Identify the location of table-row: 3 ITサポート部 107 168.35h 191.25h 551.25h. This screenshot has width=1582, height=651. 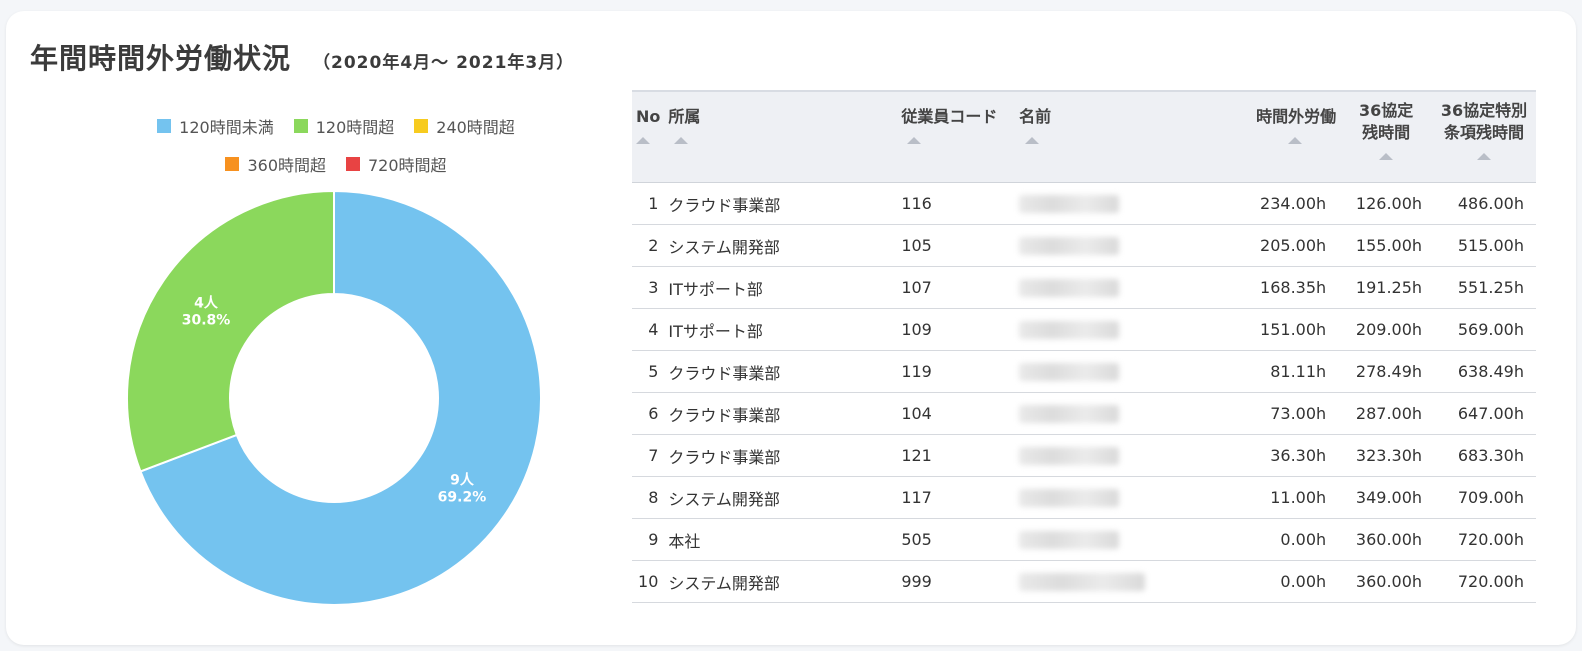
(1084, 287).